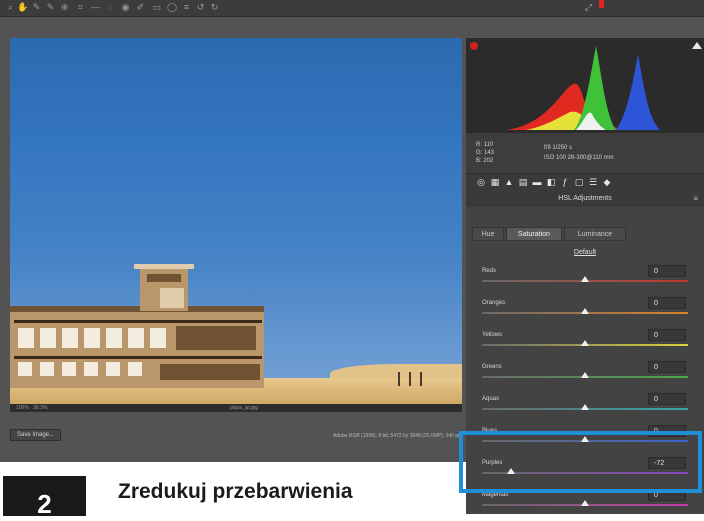 The height and width of the screenshot is (521, 704). What do you see at coordinates (352, 8) in the screenshot?
I see `toolbar: ⌕ ✋ ✎ ✎ ⊕ ⌗ ― ◌ ◉ ✐ ▭ ◯ ≡ ↺ ↻ ⤢` at bounding box center [352, 8].